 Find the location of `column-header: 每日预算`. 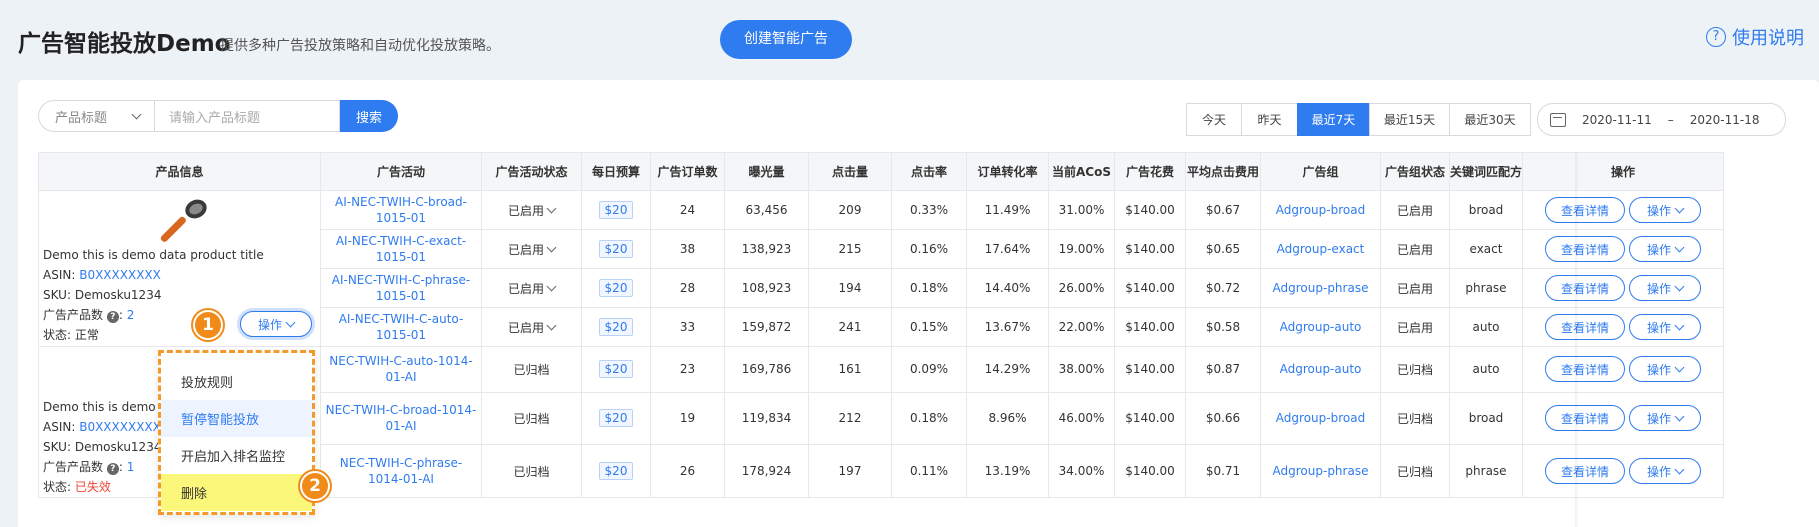

column-header: 每日预算 is located at coordinates (616, 171).